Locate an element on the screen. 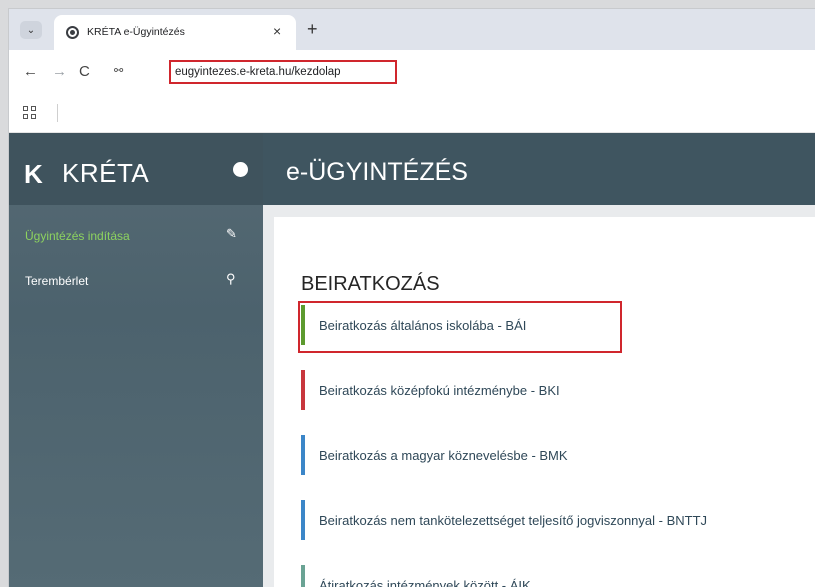 Image resolution: width=815 pixels, height=587 pixels. sidebar-toggle-button is located at coordinates (240, 169).